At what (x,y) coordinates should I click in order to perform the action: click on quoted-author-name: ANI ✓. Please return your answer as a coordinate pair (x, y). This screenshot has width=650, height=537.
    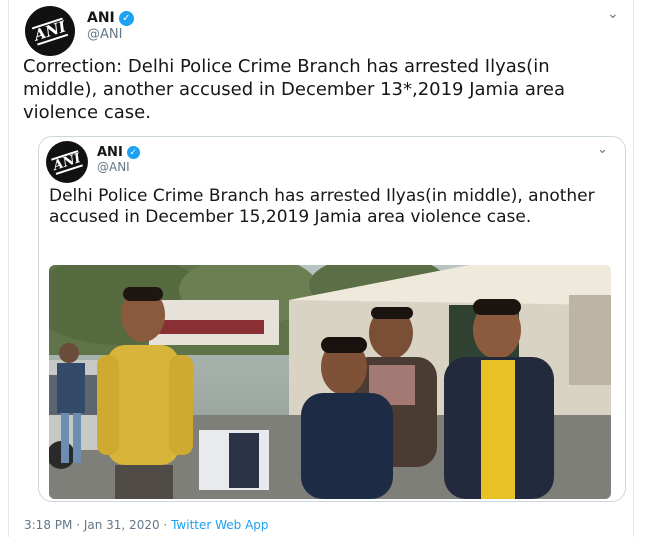
    Looking at the image, I should click on (118, 152).